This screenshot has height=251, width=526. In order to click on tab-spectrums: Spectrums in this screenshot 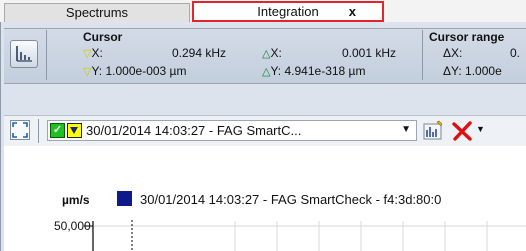, I will do `click(97, 12)`.